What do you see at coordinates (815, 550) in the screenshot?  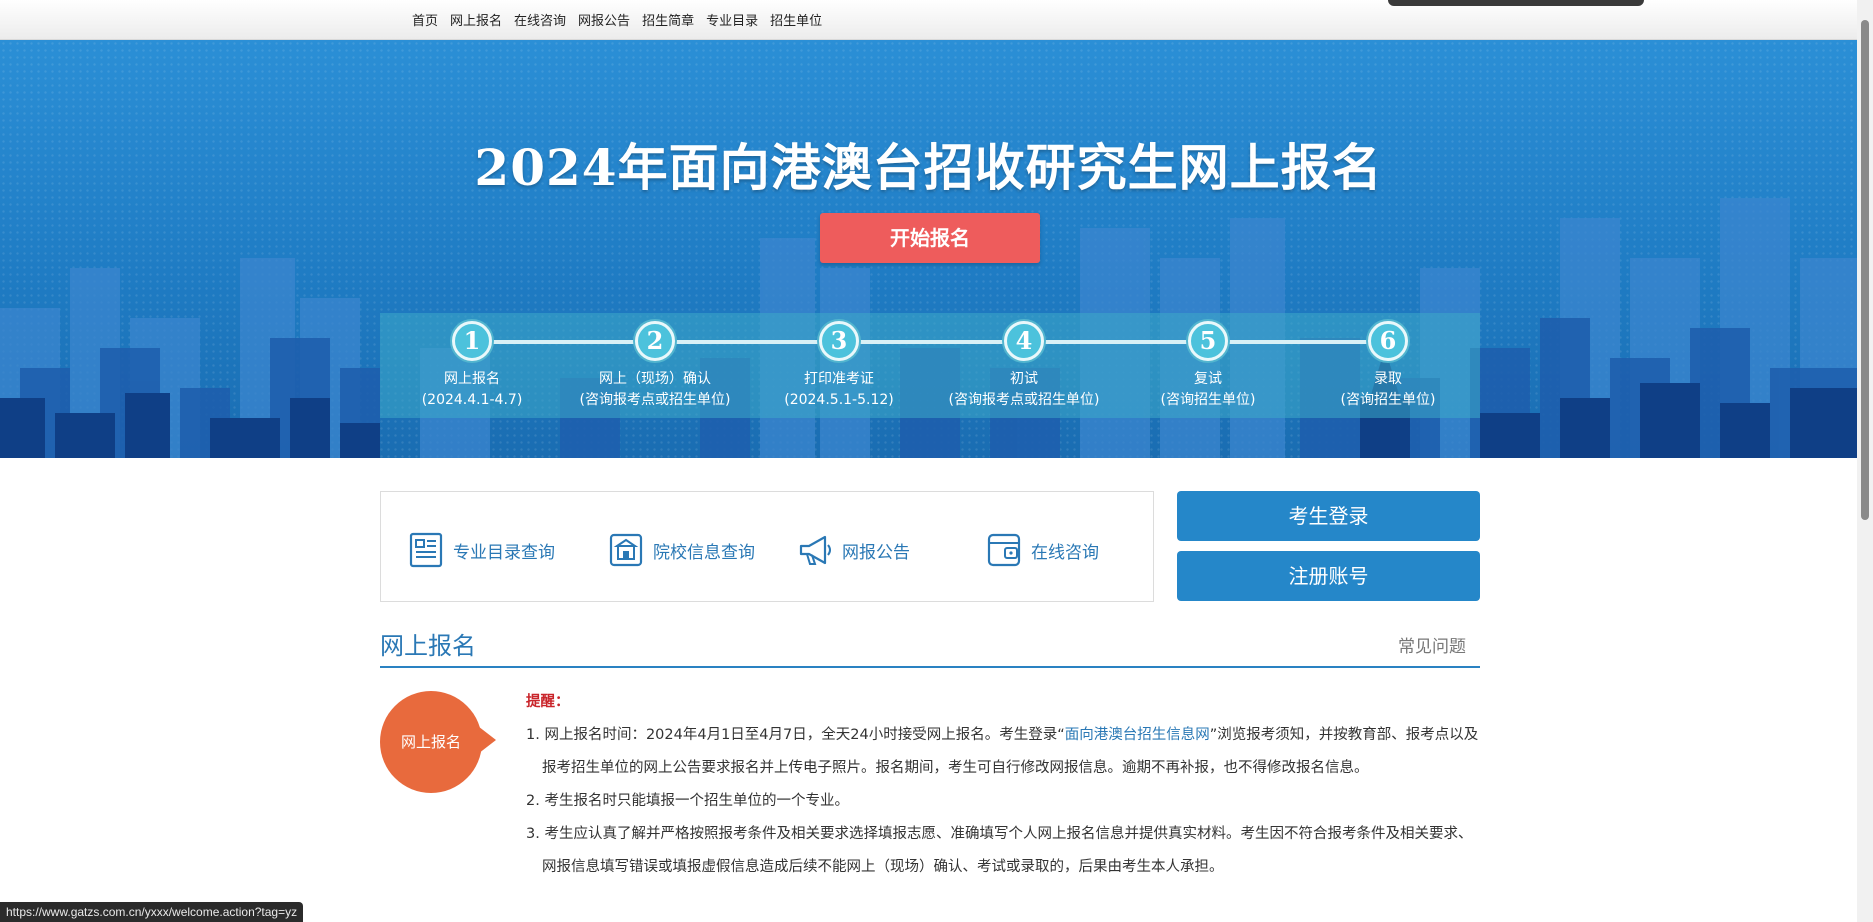 I see `megaphone-icon` at bounding box center [815, 550].